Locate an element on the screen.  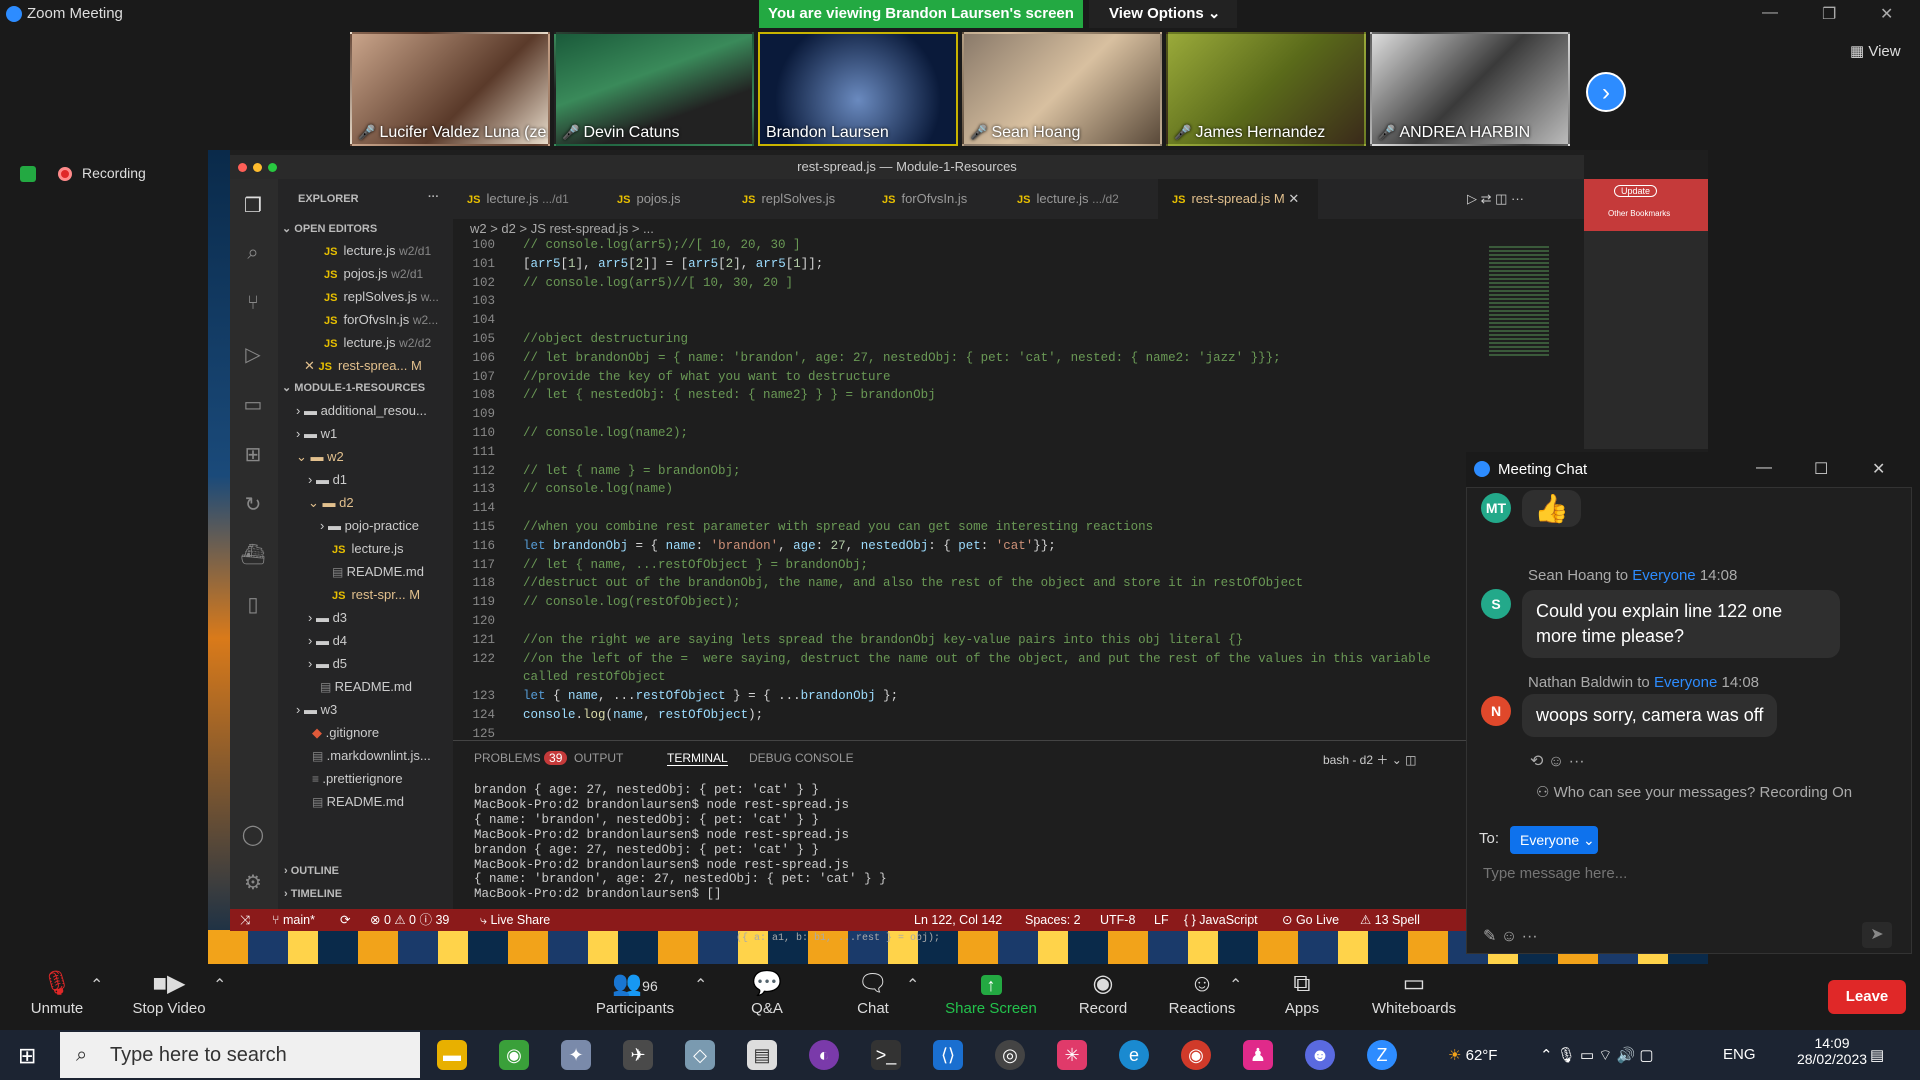
open-editor-item: JS pojos.js w2/d1 is located at coordinates (373, 273).